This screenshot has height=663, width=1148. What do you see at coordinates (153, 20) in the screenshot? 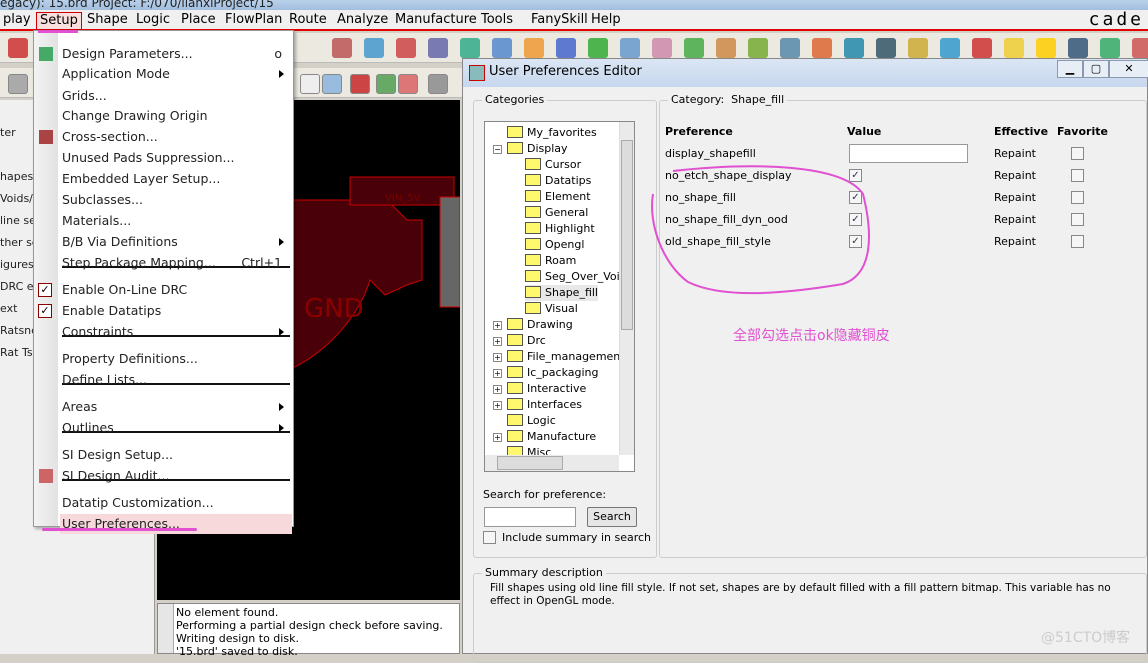
I see `menu-logic: Logic` at bounding box center [153, 20].